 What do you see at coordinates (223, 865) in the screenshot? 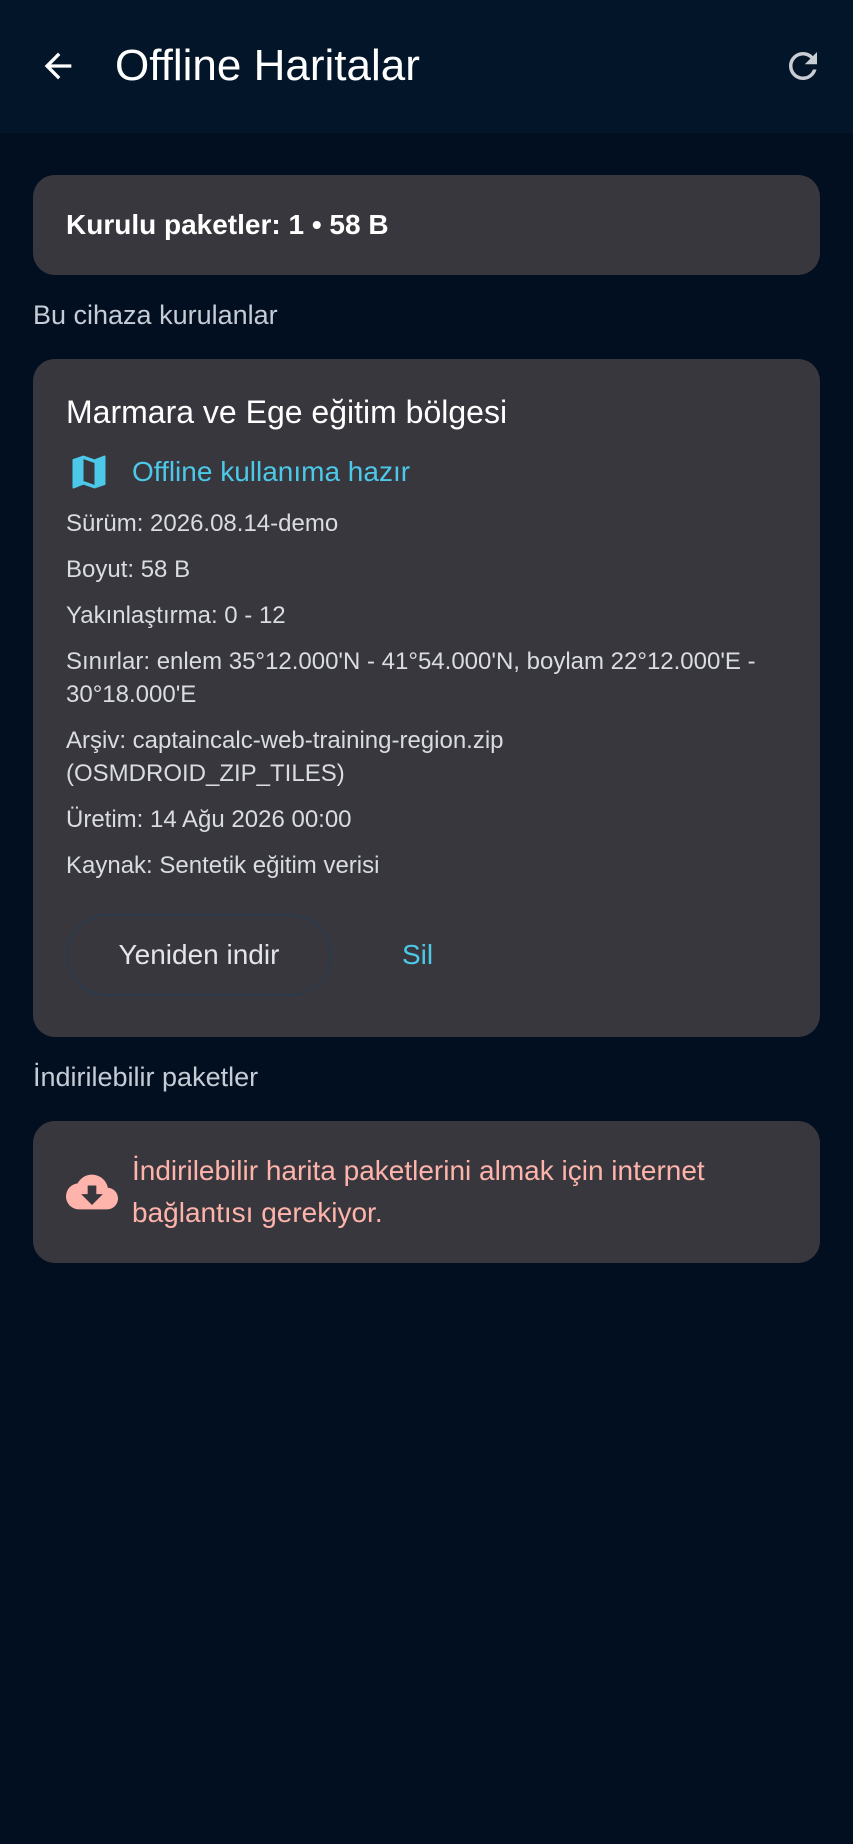
I see `package-source: Kaynak: Sentetik eğitim verisi` at bounding box center [223, 865].